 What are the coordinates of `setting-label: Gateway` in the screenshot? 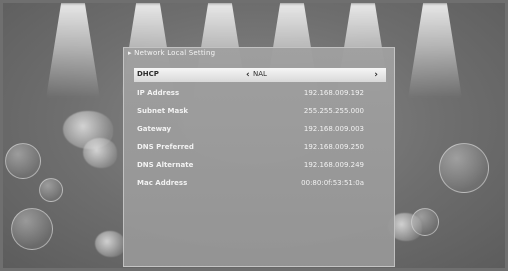 It's located at (154, 129).